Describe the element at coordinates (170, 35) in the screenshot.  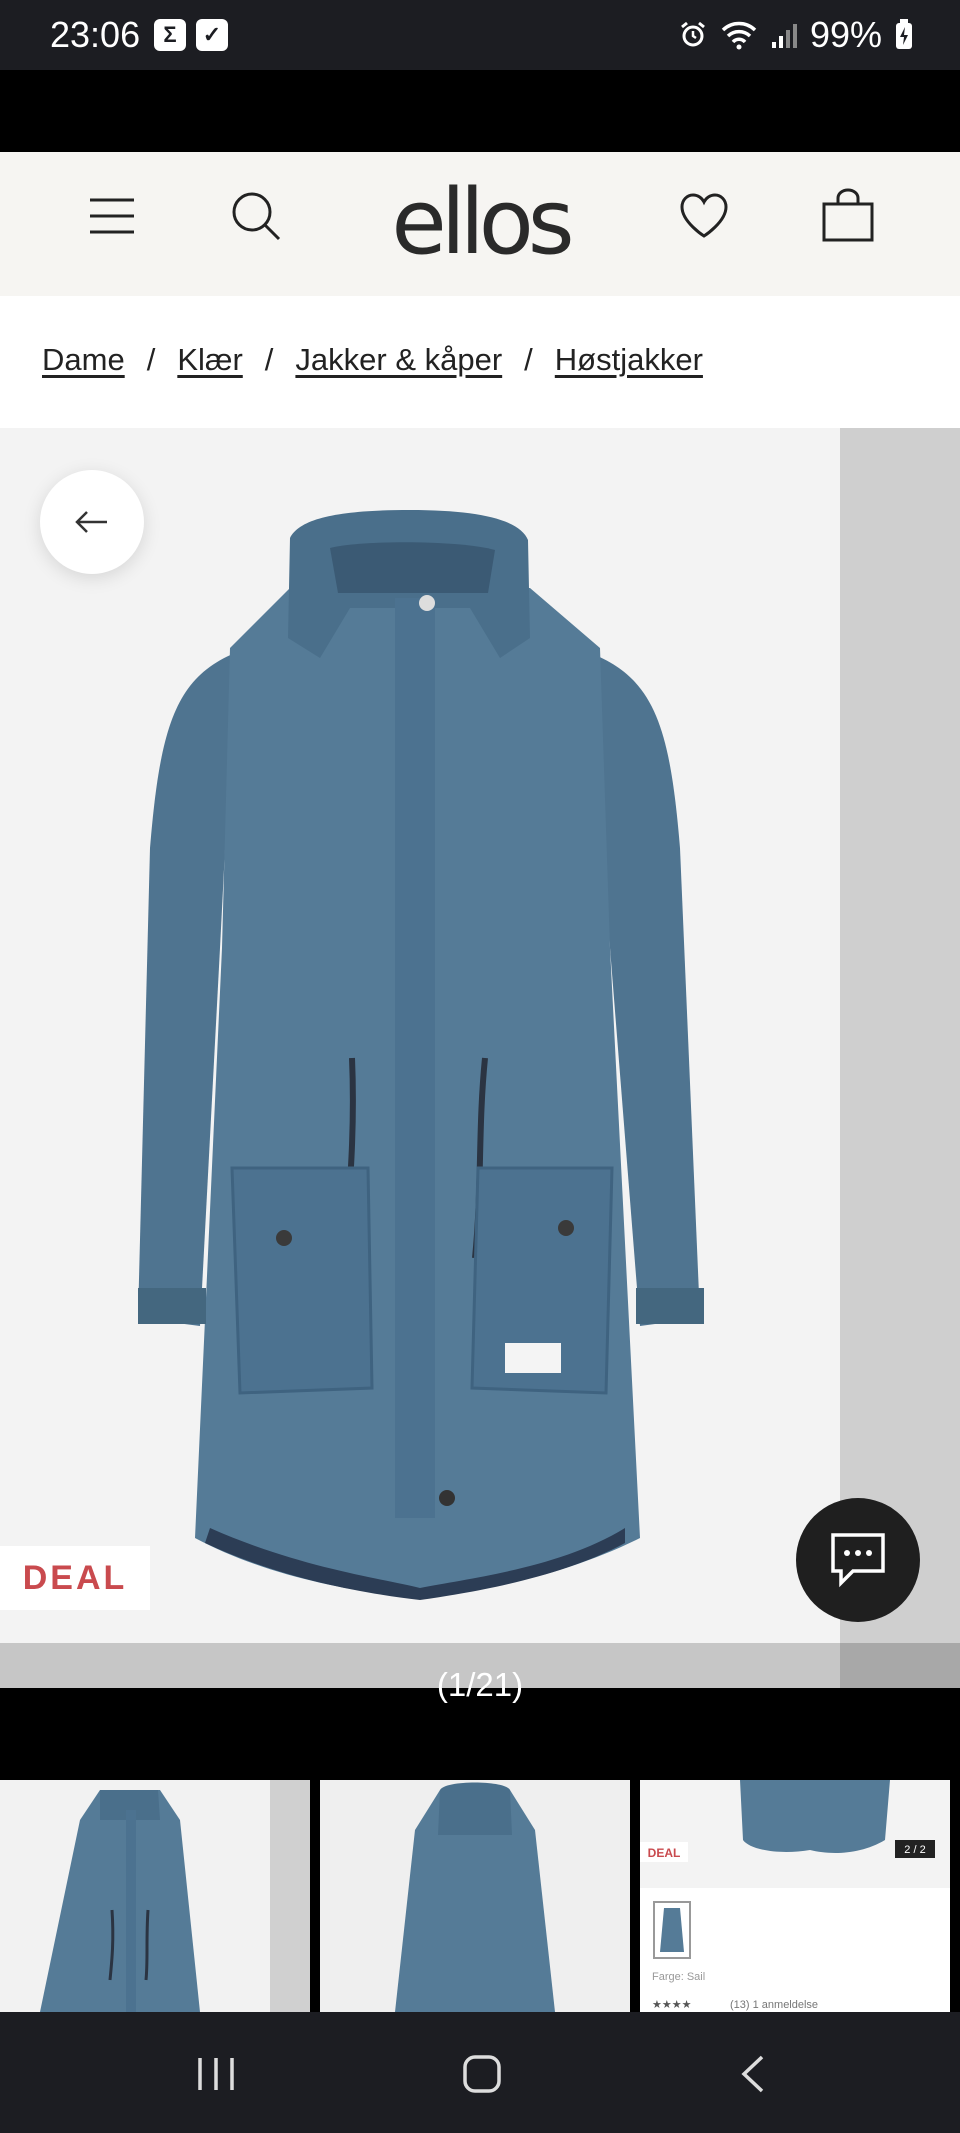
I see `sigma-notification-icon: Σ` at that location.